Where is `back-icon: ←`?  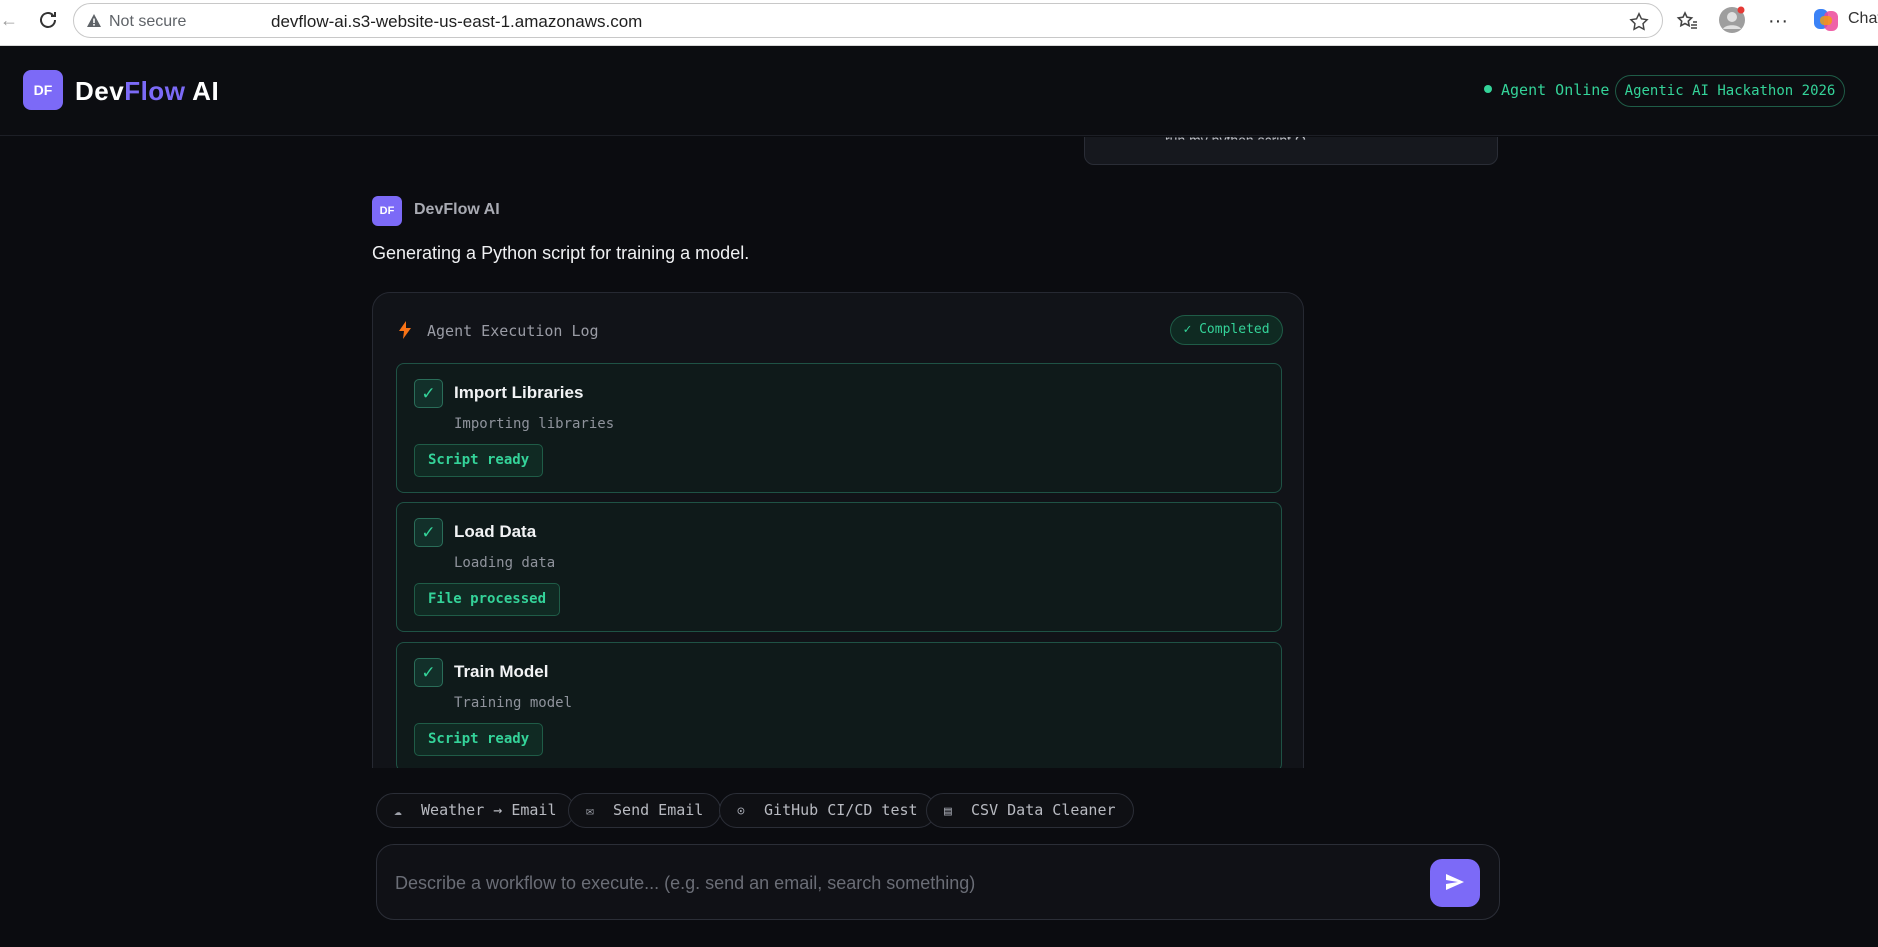
back-icon: ← is located at coordinates (9, 20).